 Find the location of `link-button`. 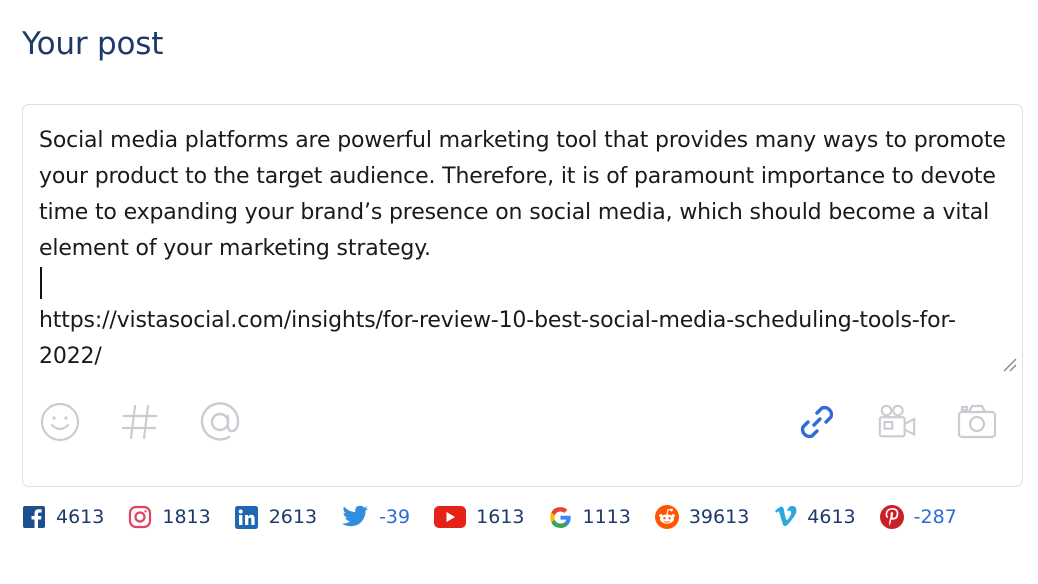

link-button is located at coordinates (817, 422).